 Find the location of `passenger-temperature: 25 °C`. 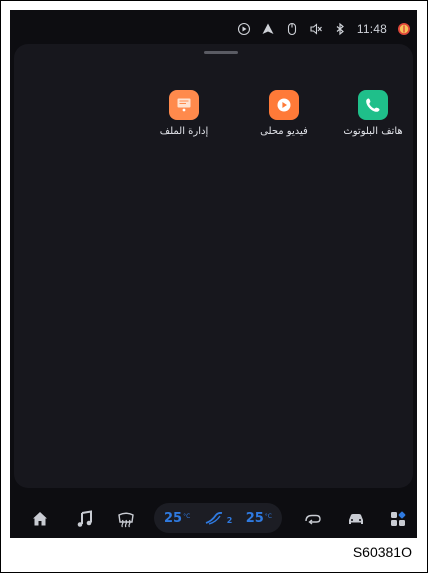

passenger-temperature: 25 °C is located at coordinates (259, 518).